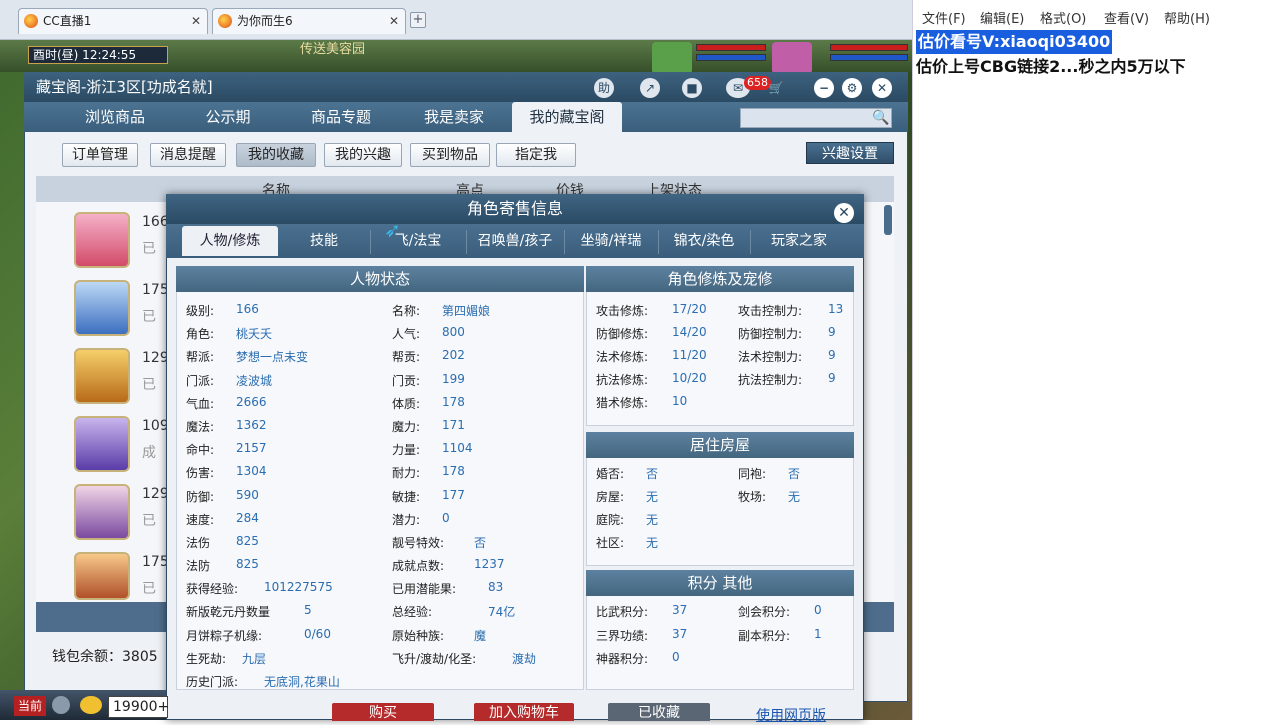 The width and height of the screenshot is (1280, 725). I want to click on browser-tab-label: 为你而生6, so click(265, 21).